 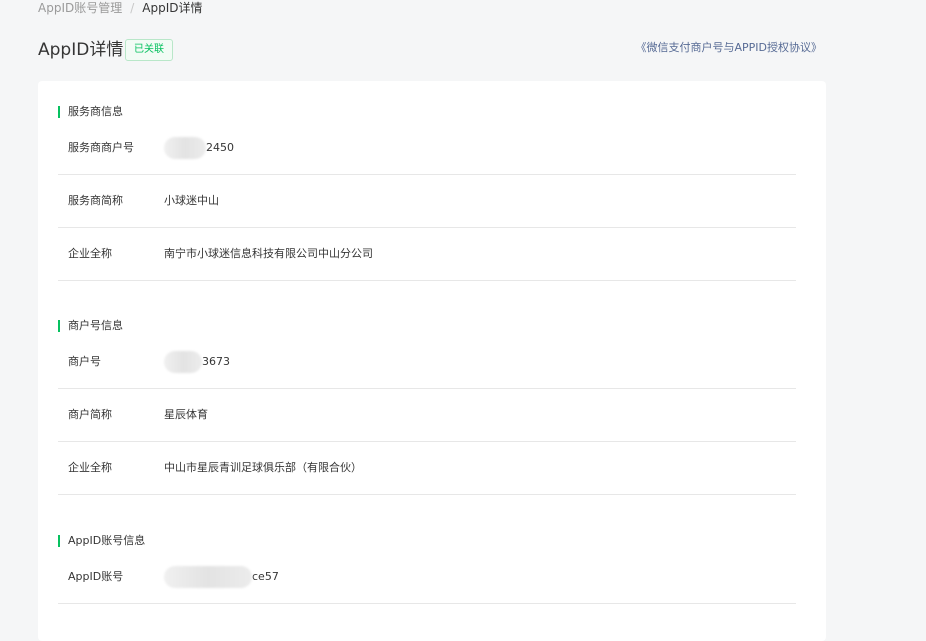 I want to click on page-header: AppID详情 已关联 《微信支付商户号与APPID授权协议》, so click(x=432, y=51).